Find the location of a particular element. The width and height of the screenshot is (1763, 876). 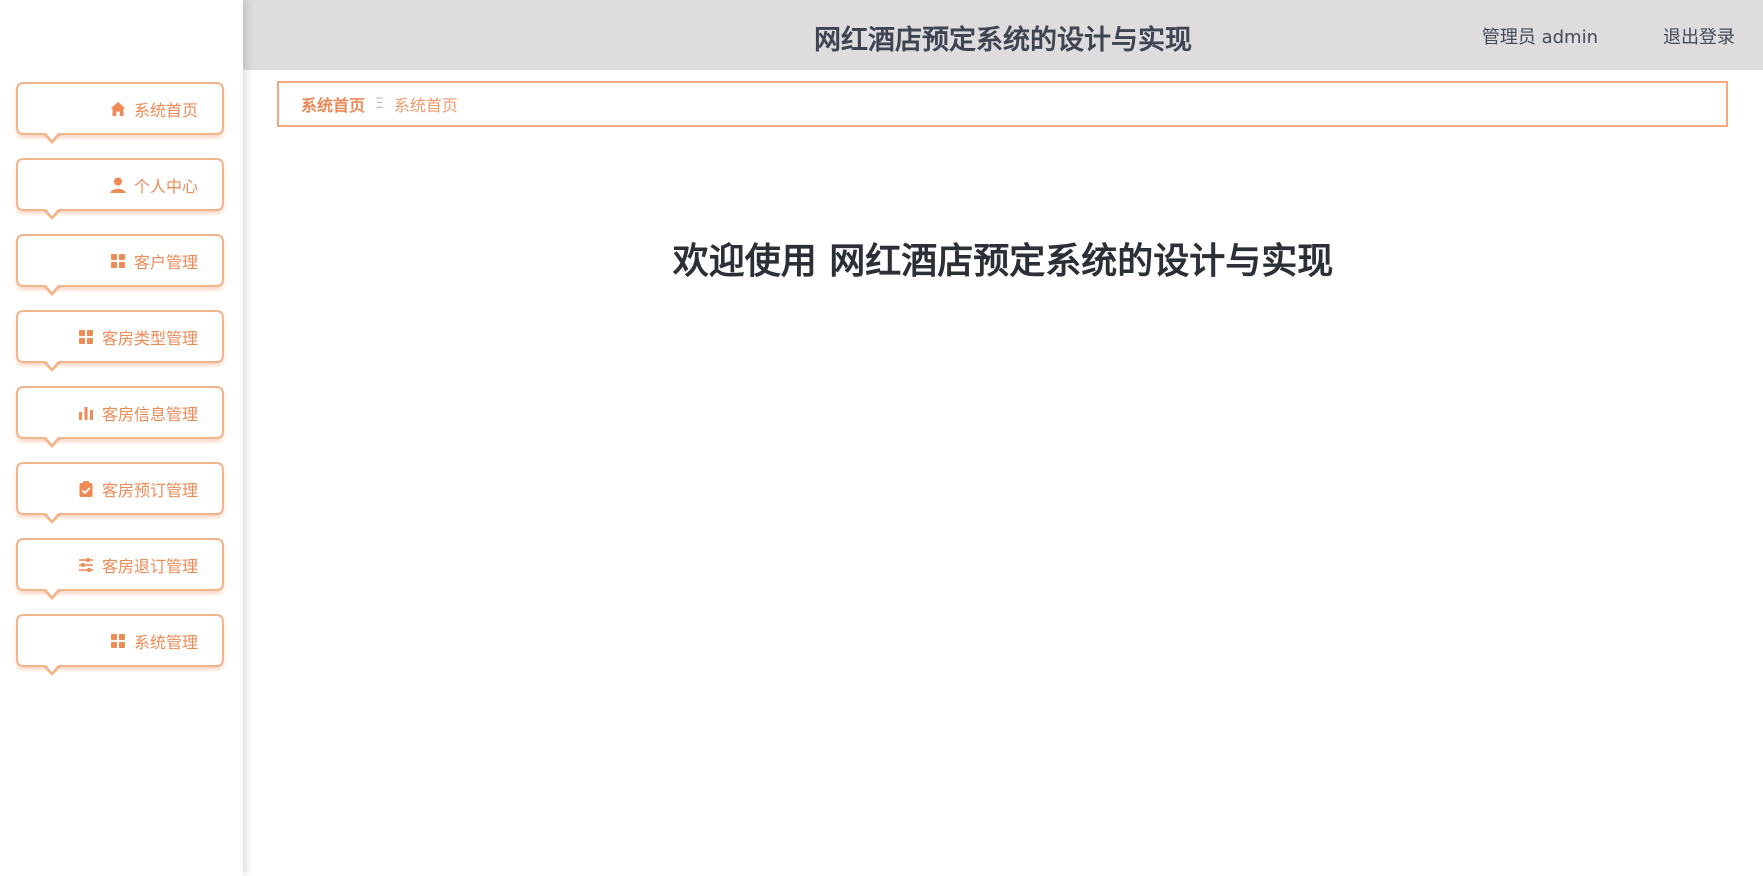

sliders-icon is located at coordinates (86, 565).